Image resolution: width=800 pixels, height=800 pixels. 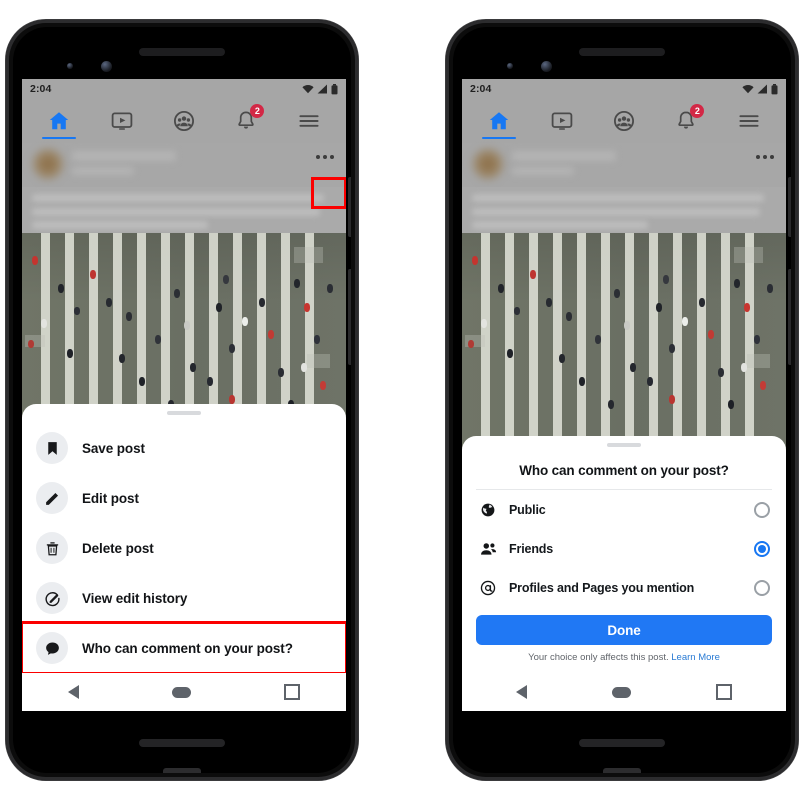 I want to click on menu-item-view-edit-history: View edit history, so click(x=184, y=598).